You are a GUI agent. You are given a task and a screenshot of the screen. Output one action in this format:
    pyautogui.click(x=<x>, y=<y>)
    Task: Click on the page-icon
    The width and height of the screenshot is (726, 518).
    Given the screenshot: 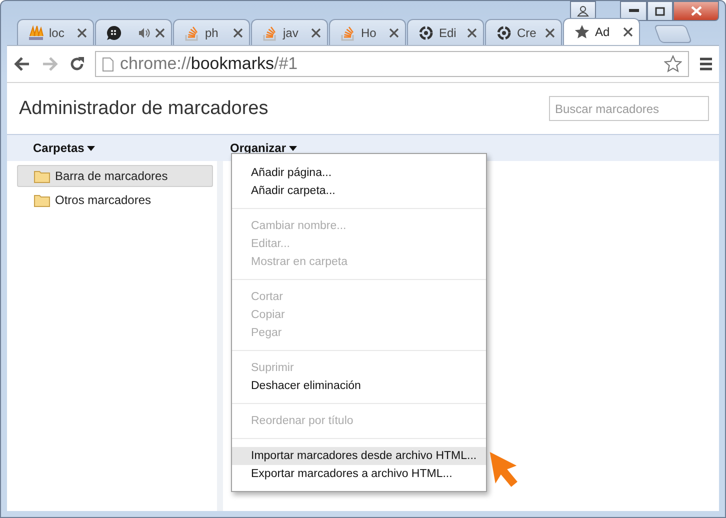 What is the action you would take?
    pyautogui.click(x=108, y=64)
    